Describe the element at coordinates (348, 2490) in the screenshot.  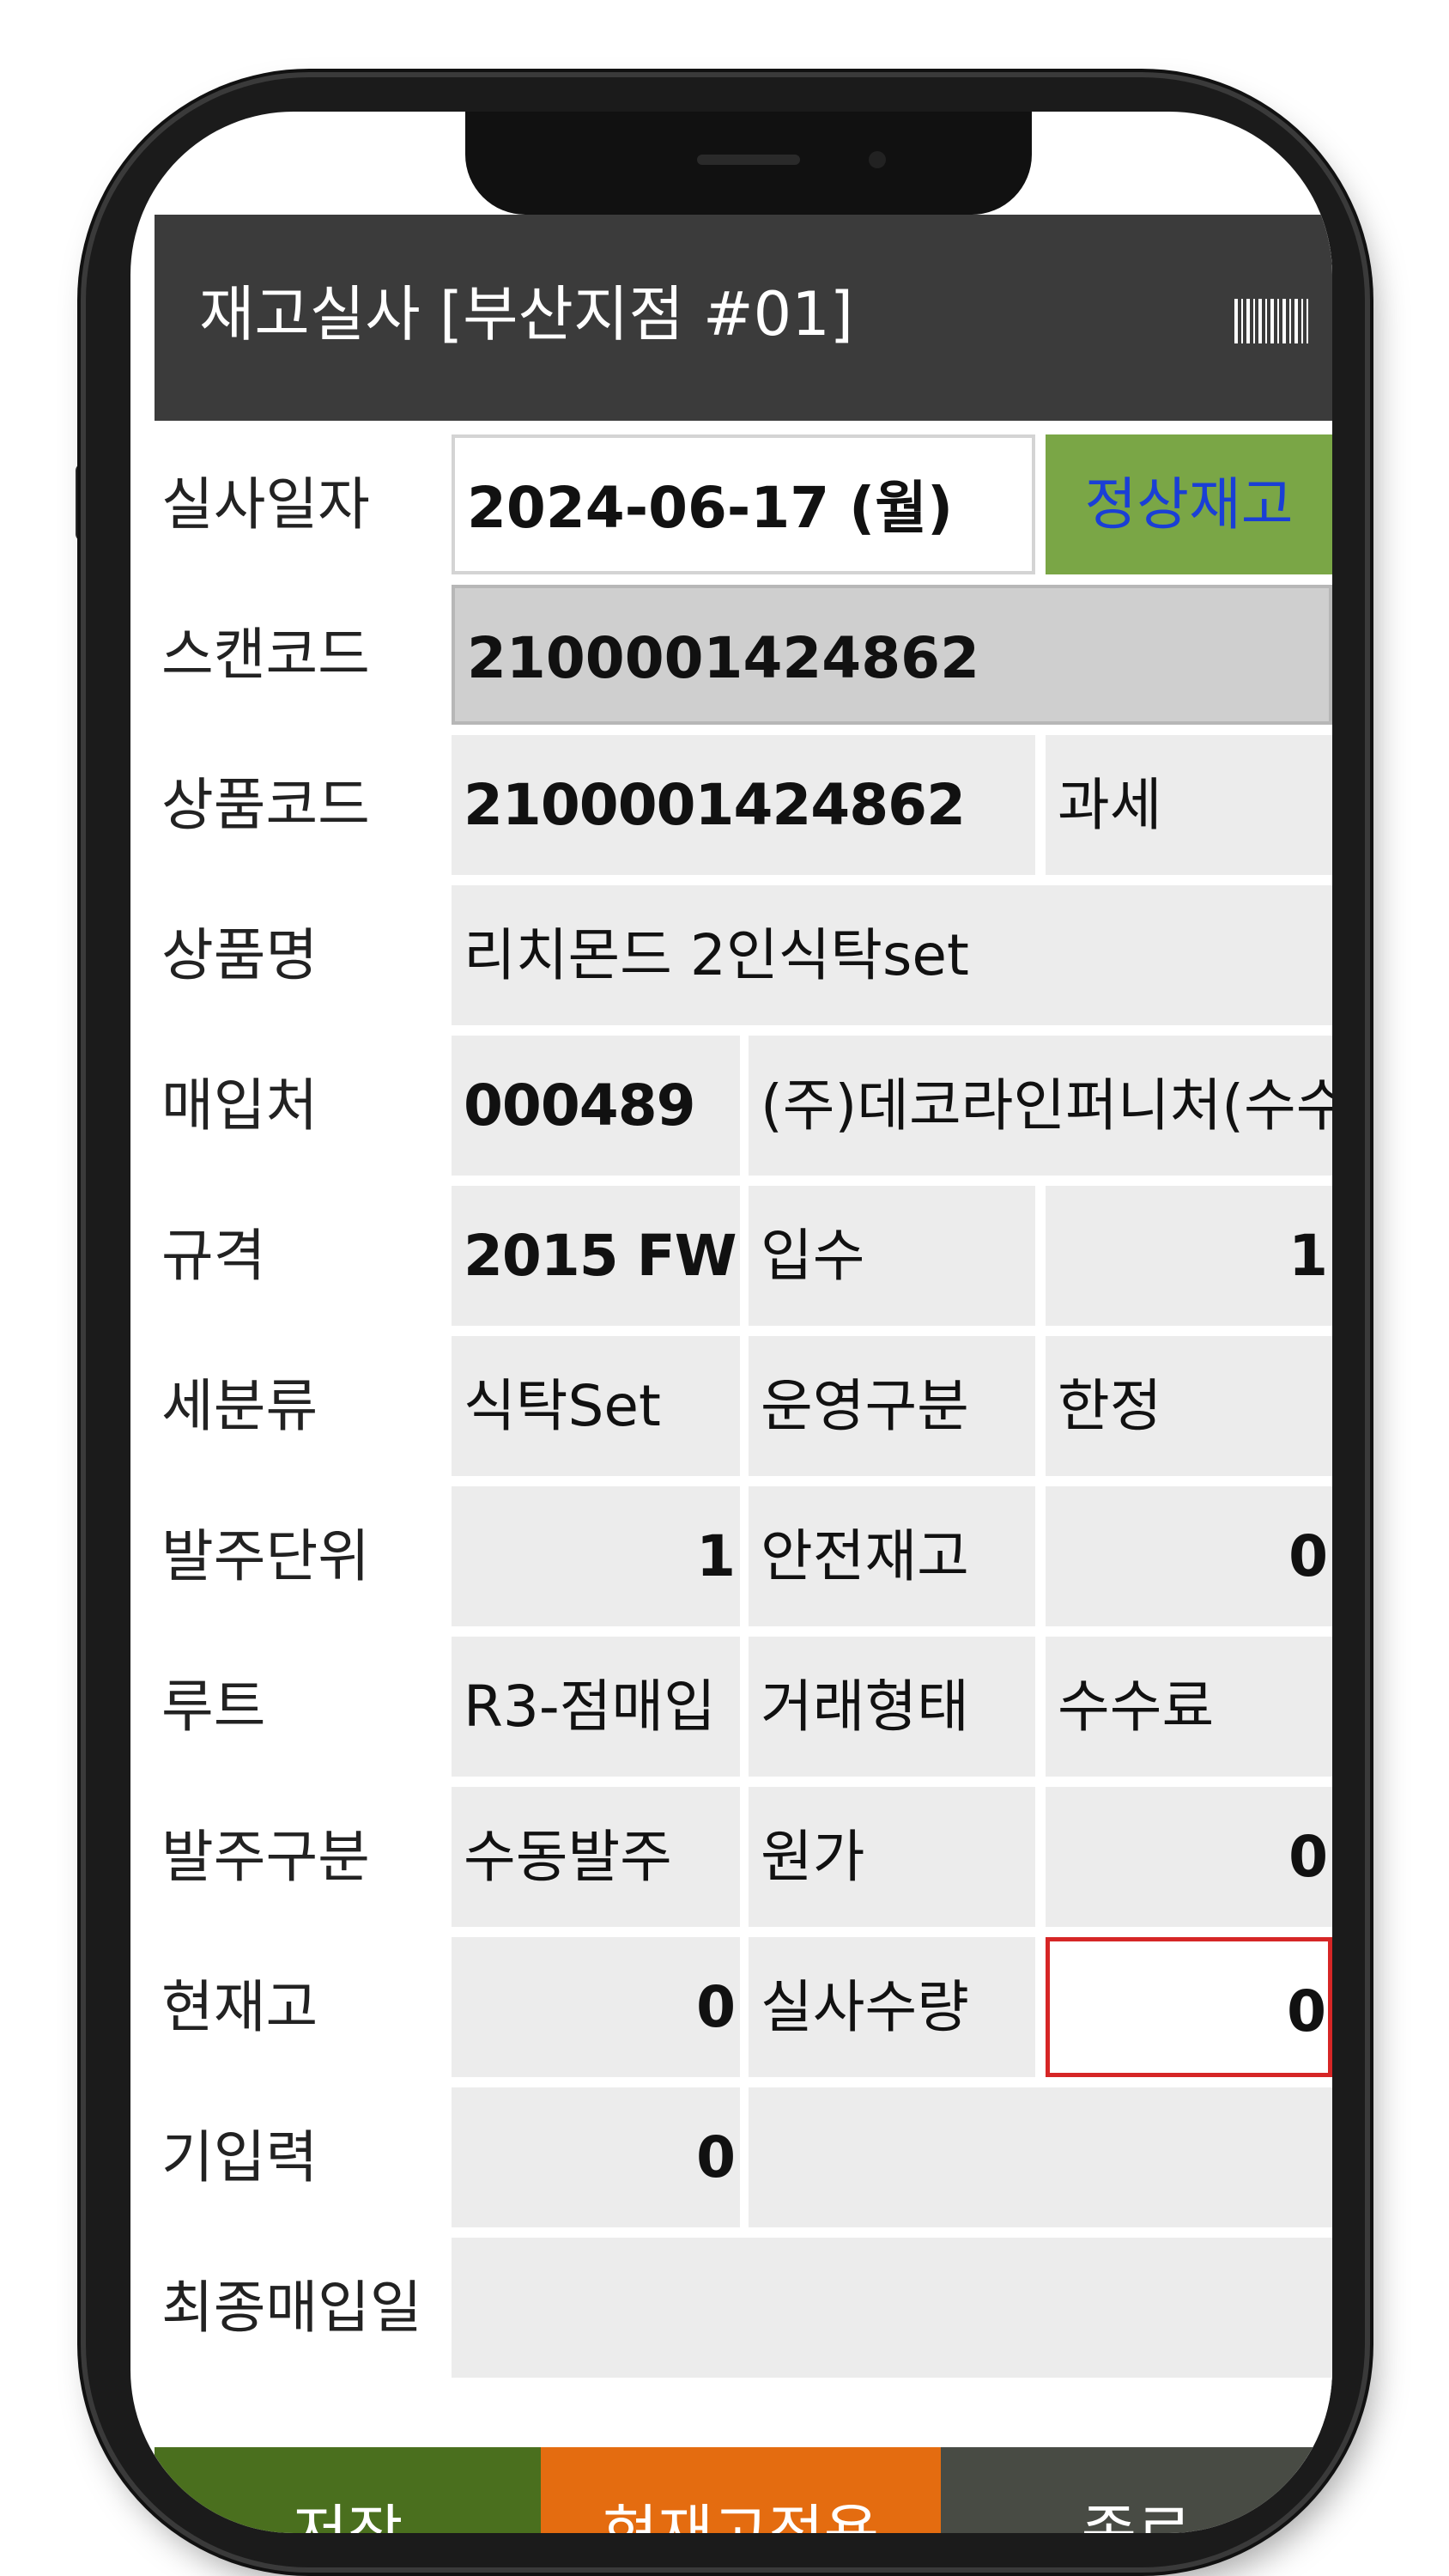
I see `save-button: 저장` at that location.